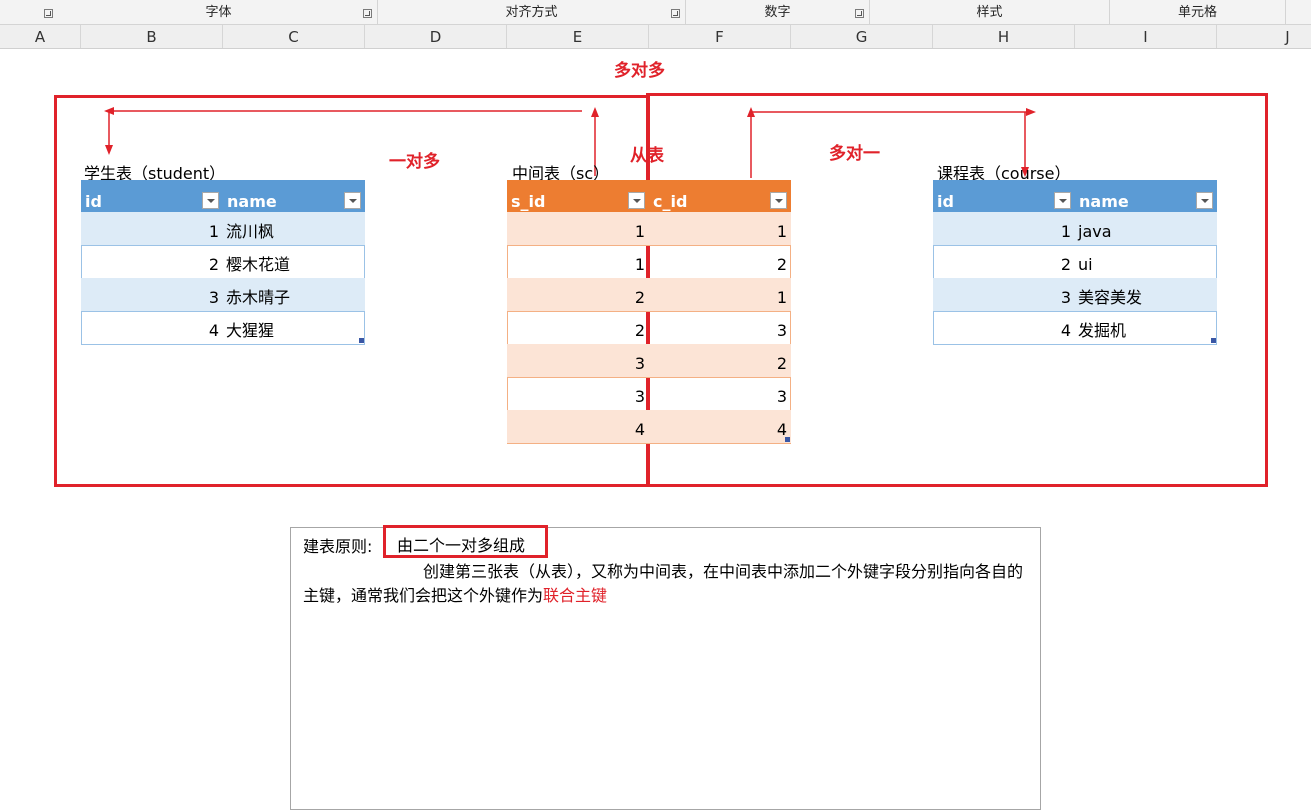  I want to click on cell-name: ui, so click(1147, 261).